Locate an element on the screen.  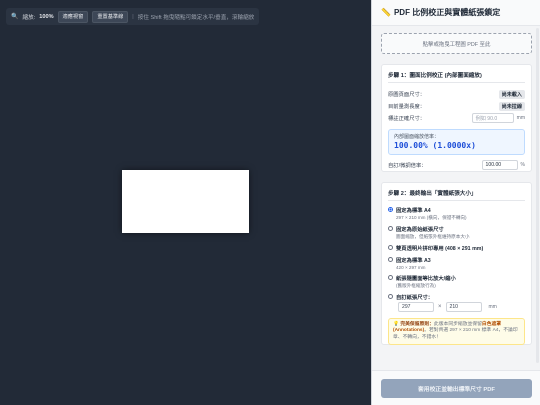
option-title: 雙頁透明片拼印專用 (408 × 291 mm) is located at coordinates (440, 249).